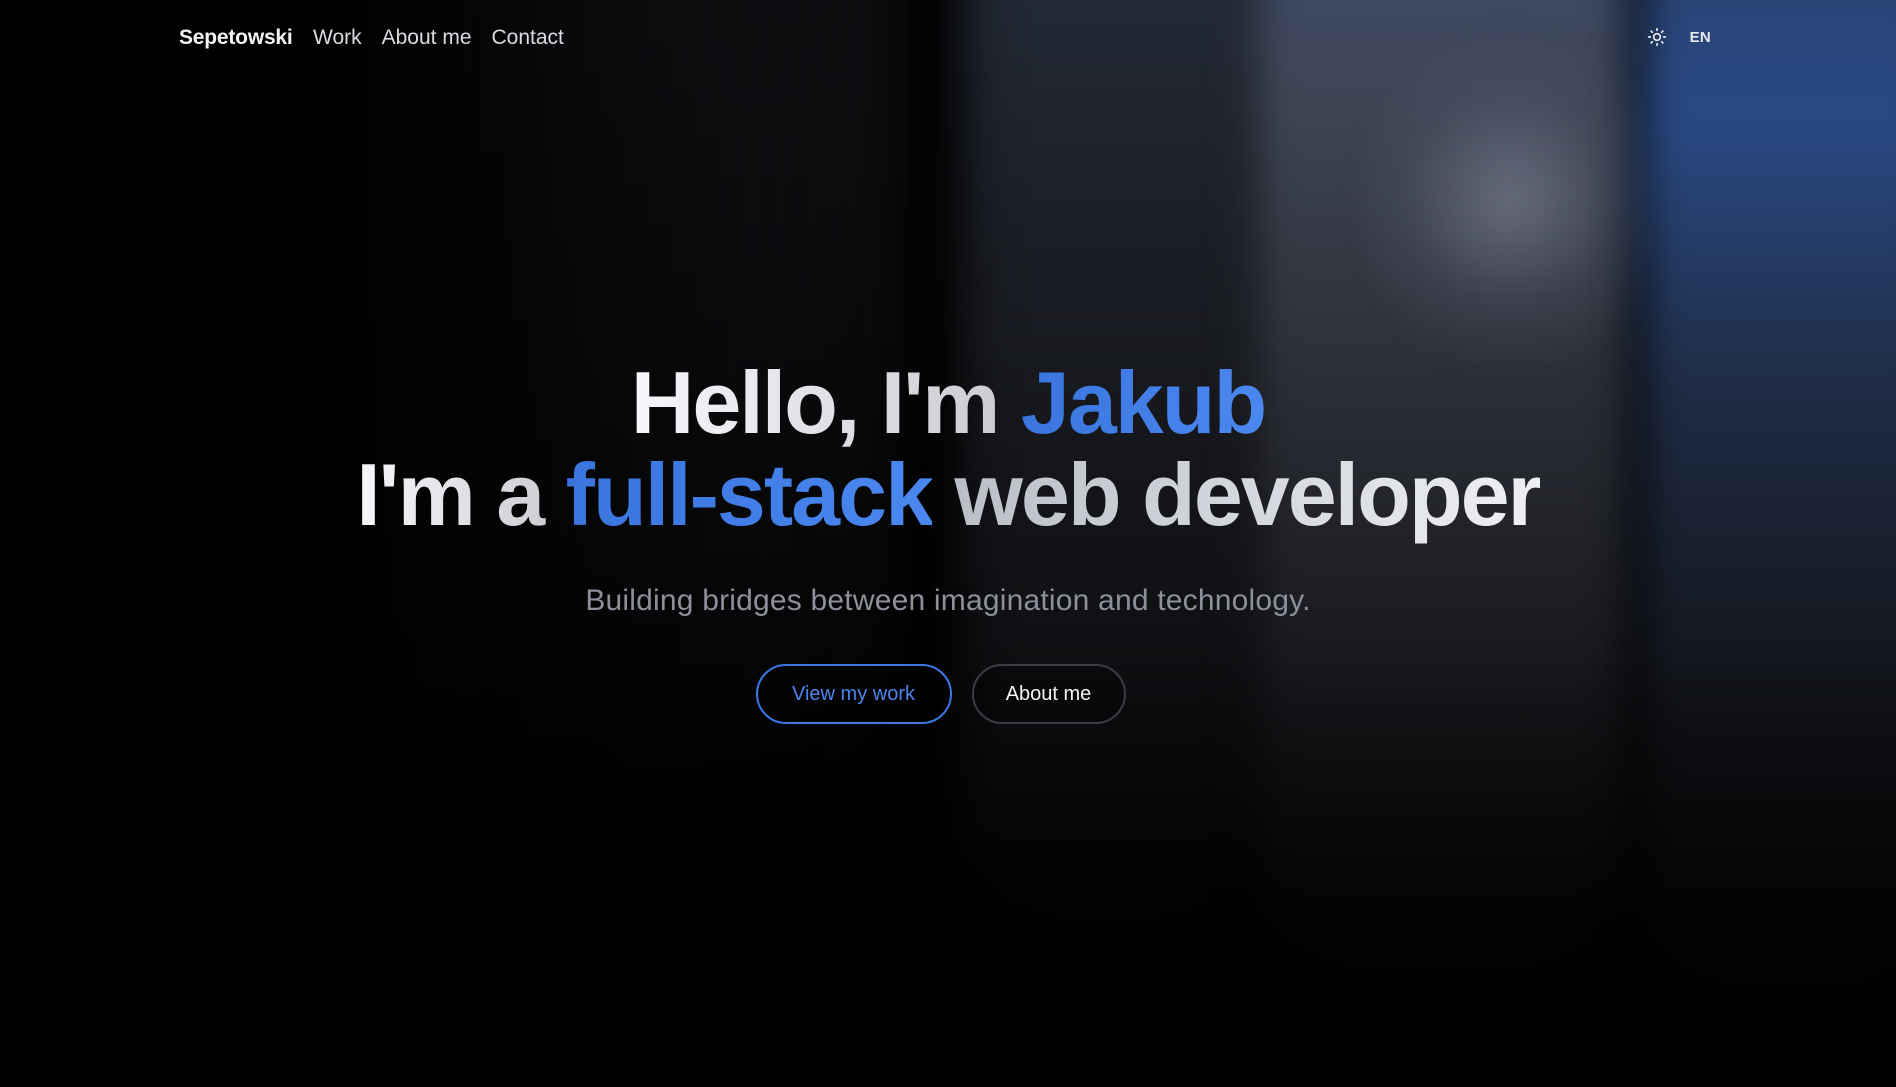 This screenshot has width=1896, height=1087. Describe the element at coordinates (337, 38) in the screenshot. I see `nav-link-work: Work` at that location.